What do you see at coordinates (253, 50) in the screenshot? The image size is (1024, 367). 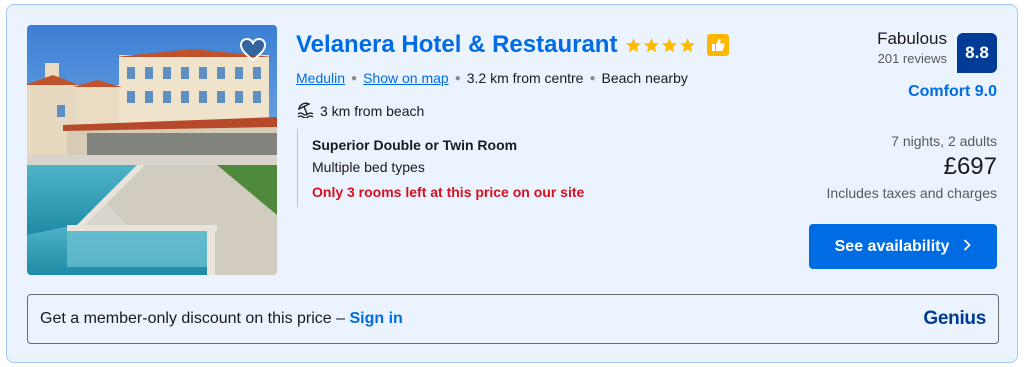 I see `favorite-heart-icon` at bounding box center [253, 50].